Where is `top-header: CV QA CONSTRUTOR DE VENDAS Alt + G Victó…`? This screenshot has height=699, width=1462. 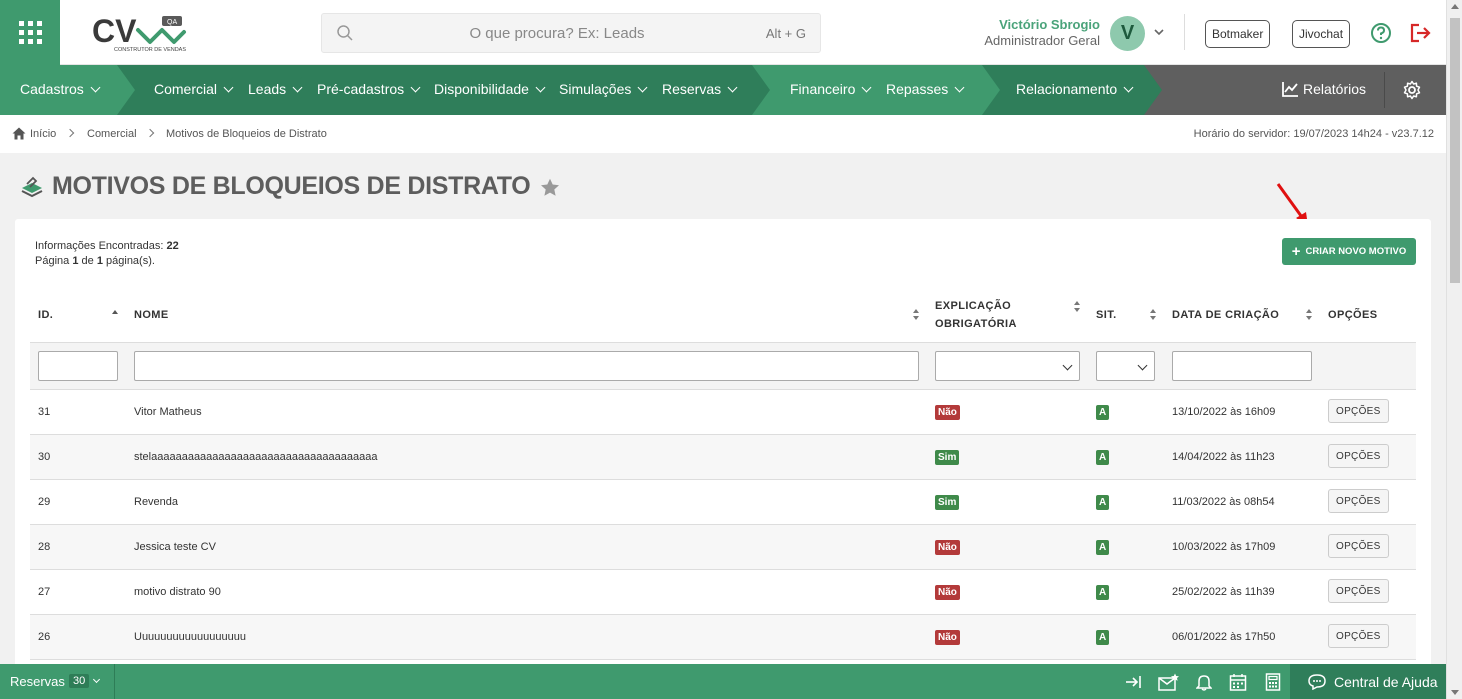
top-header: CV QA CONSTRUTOR DE VENDAS Alt + G Victó… is located at coordinates (723, 32).